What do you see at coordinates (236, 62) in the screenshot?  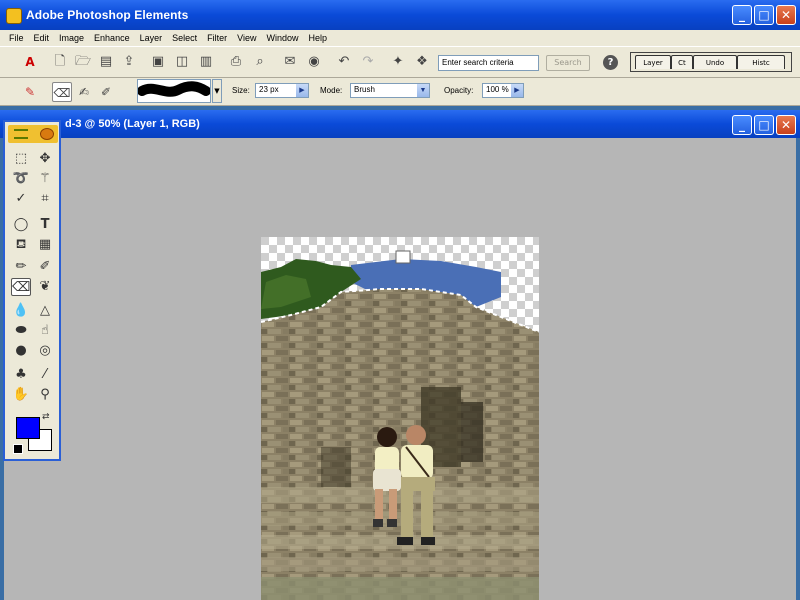 I see `print-icon: ⎙` at bounding box center [236, 62].